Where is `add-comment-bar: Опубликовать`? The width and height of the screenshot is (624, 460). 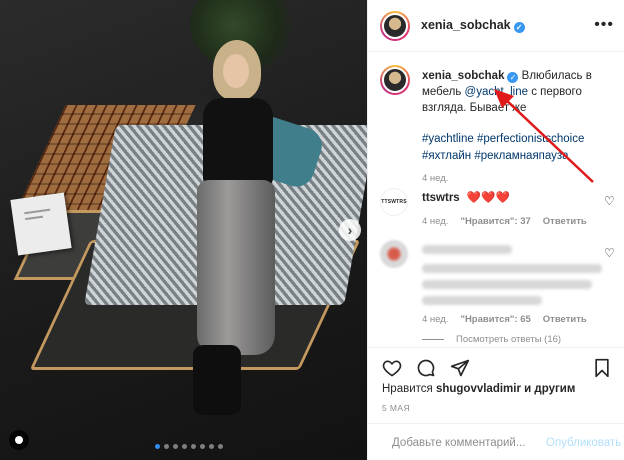
add-comment-bar: Опубликовать is located at coordinates (496, 441).